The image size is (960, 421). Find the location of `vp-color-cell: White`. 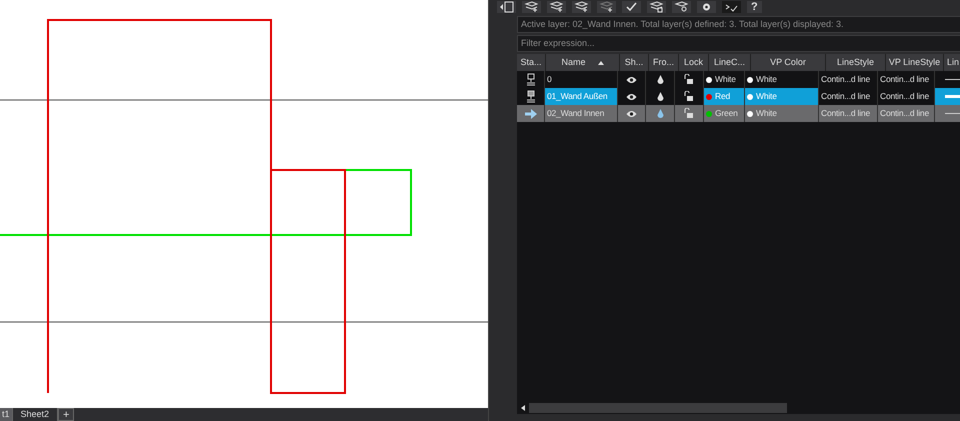

vp-color-cell: White is located at coordinates (782, 113).